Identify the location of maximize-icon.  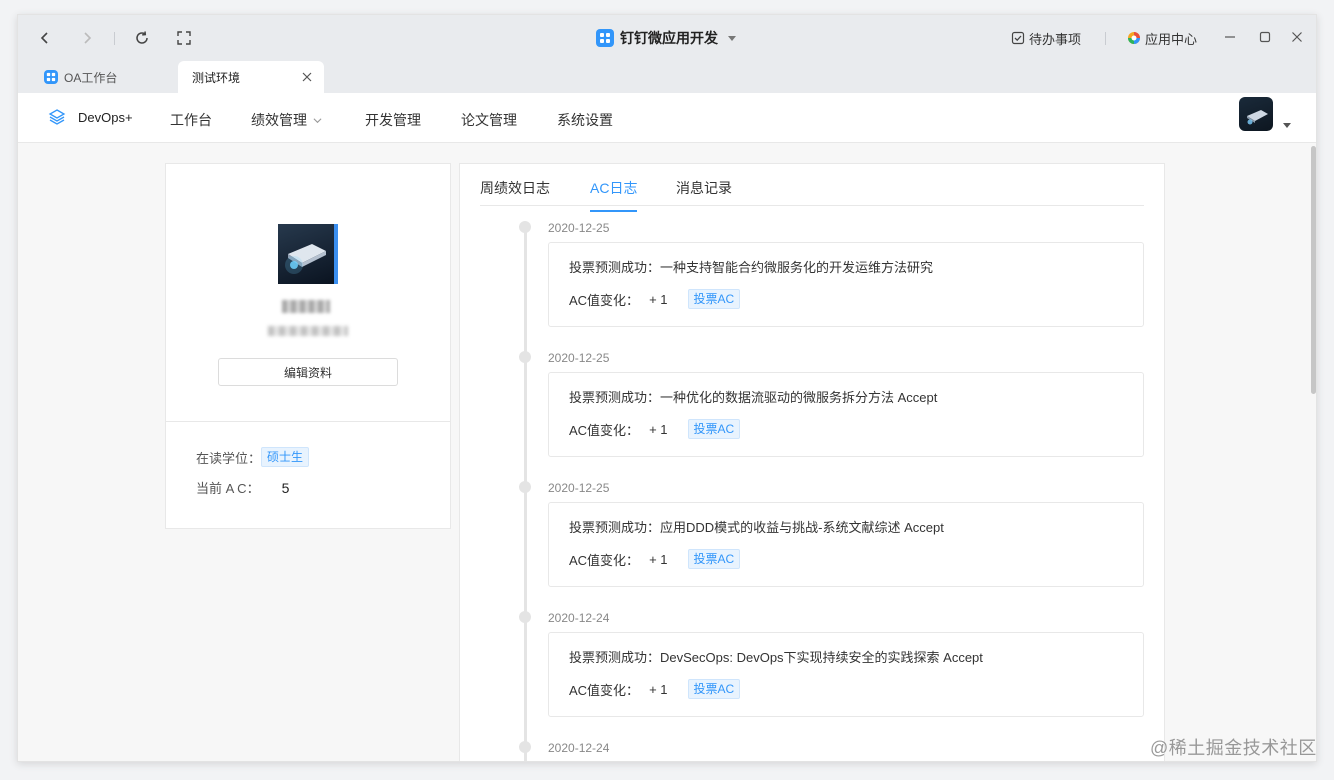
(1265, 37).